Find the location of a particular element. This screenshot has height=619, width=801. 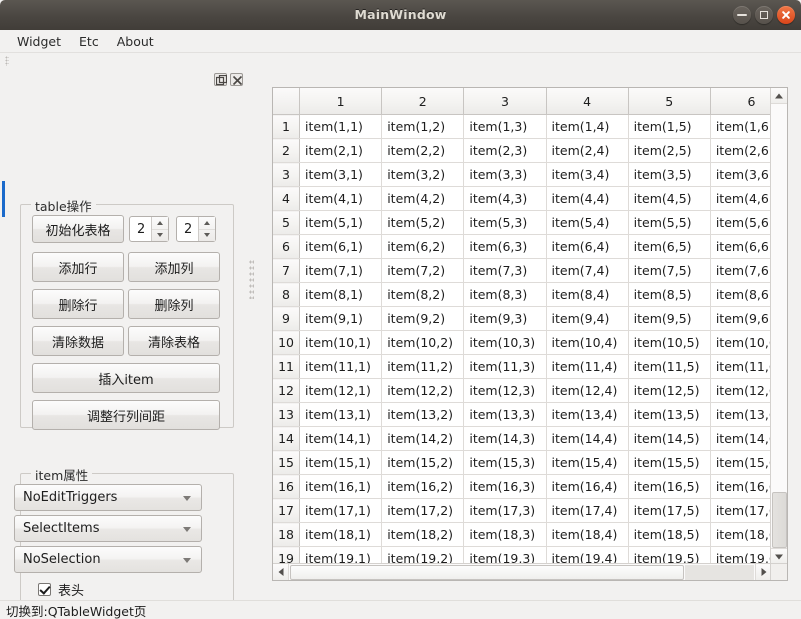

table-cell: item(19,6) is located at coordinates (740, 555).